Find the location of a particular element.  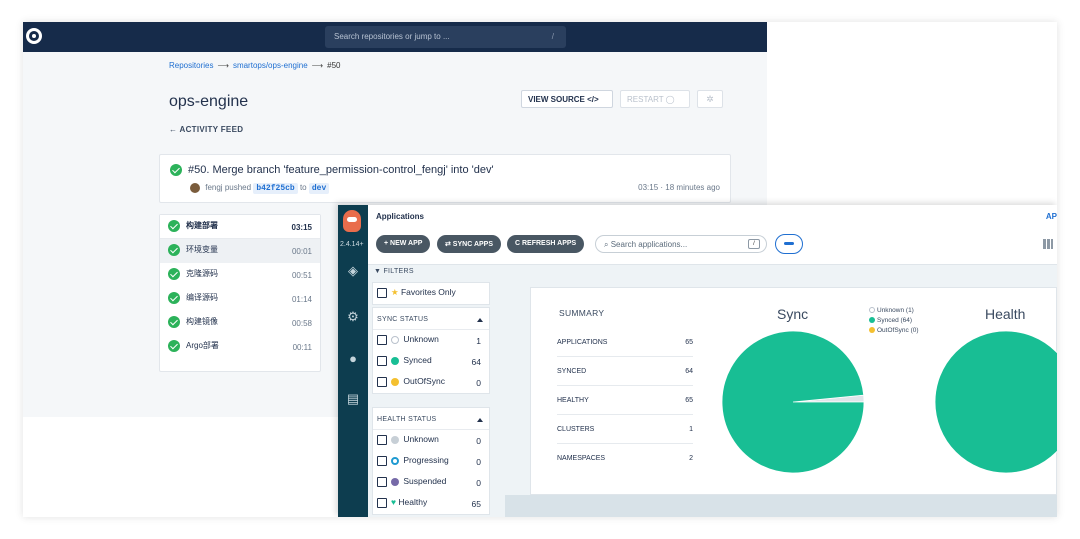

refresh-apps-button: C REFRESH APPS is located at coordinates (546, 244).